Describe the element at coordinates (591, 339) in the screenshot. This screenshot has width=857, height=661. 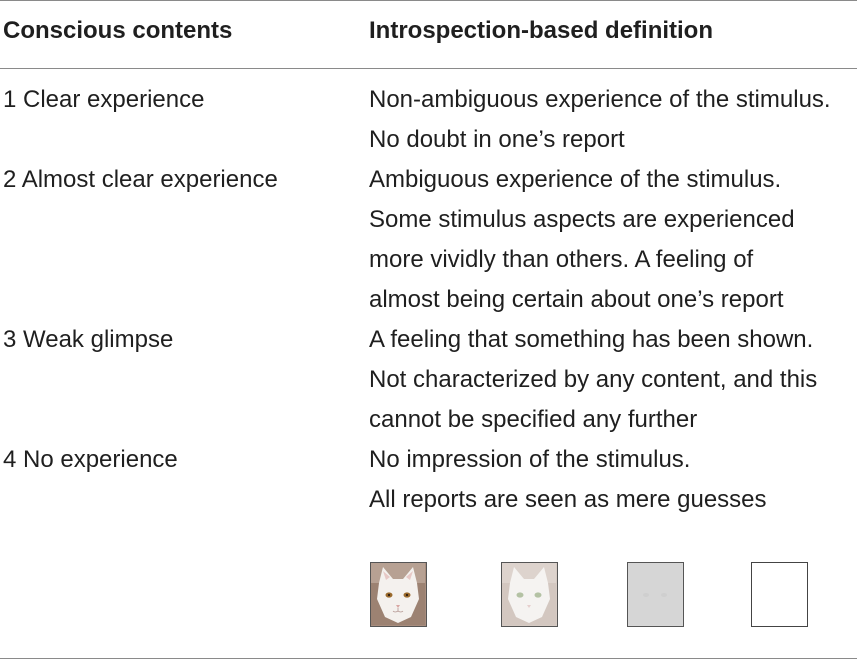
I see `row-definition-line: A feeling that something has been shown.` at that location.